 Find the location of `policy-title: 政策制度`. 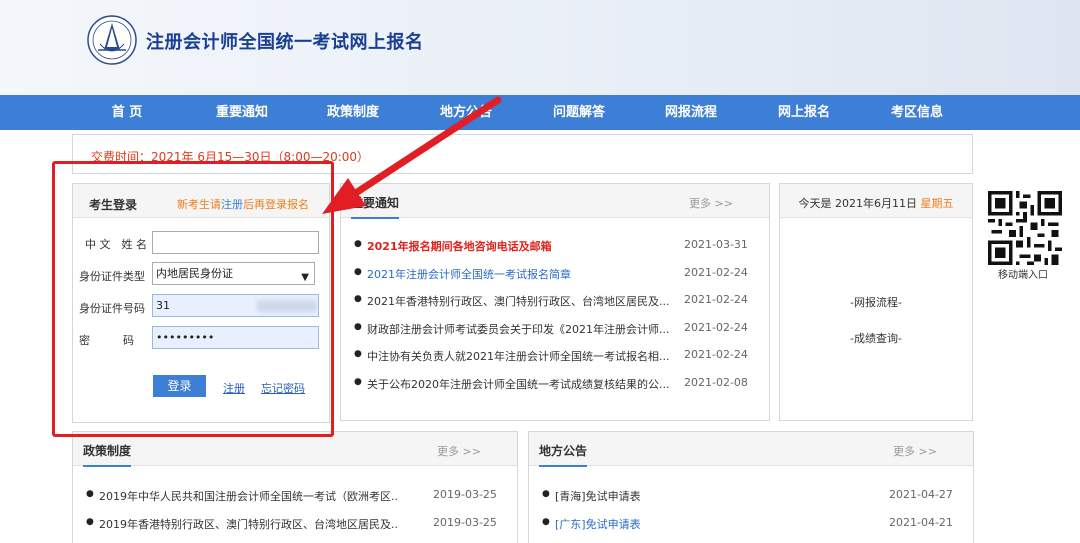

policy-title: 政策制度 is located at coordinates (107, 454).